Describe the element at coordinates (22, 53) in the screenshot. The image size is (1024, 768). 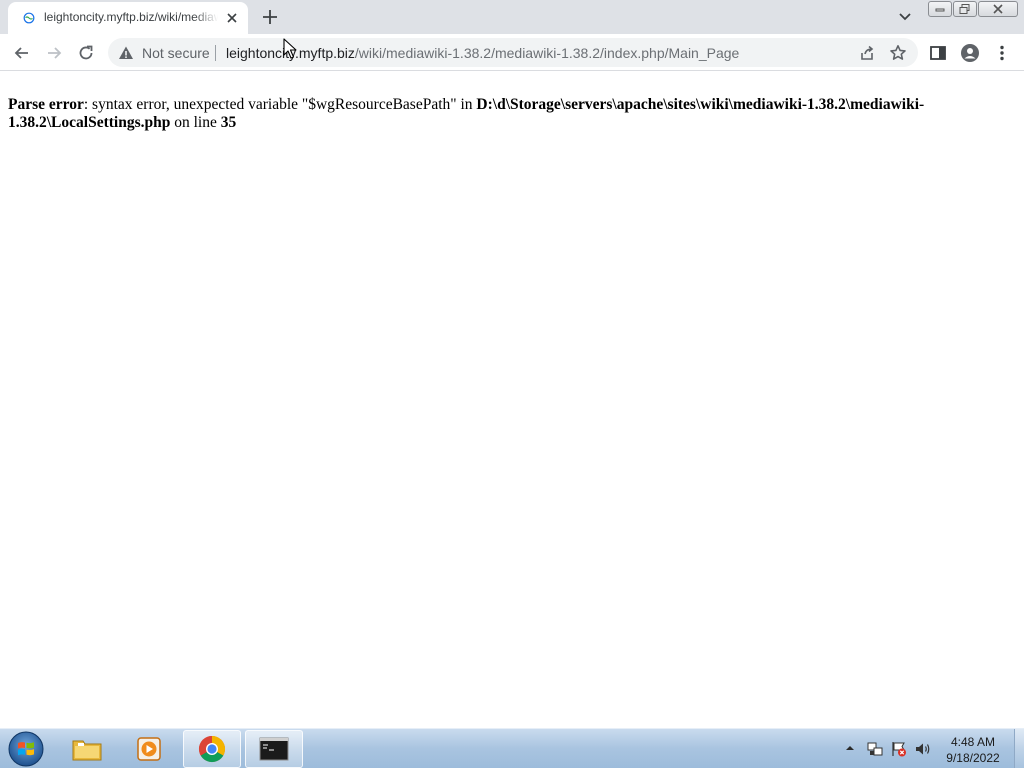
I see `back-arrow-icon` at that location.